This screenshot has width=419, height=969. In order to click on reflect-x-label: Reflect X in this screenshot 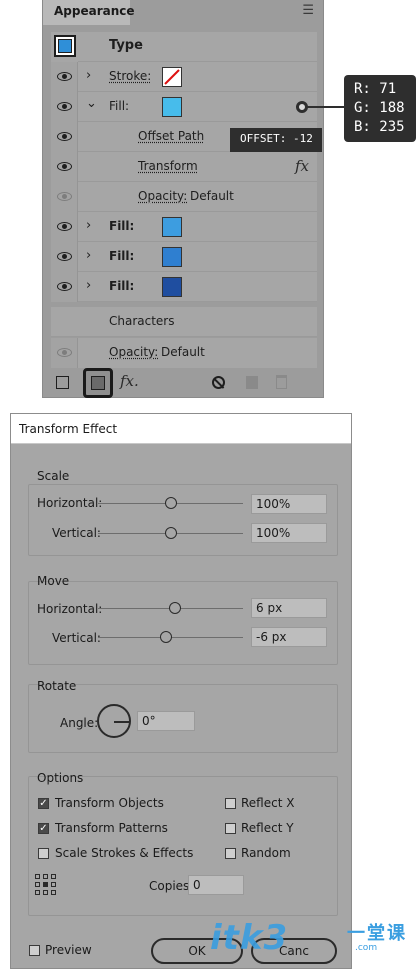, I will do `click(267, 803)`.